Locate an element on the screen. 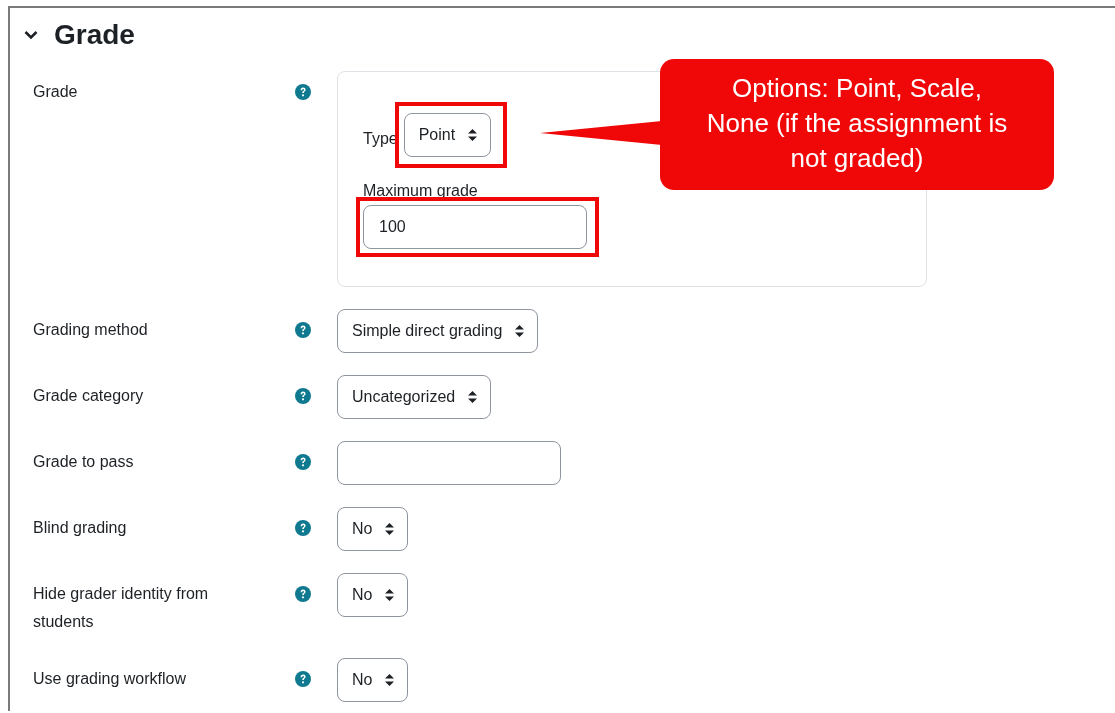 The width and height of the screenshot is (1115, 713). field-label: Blind grading is located at coordinates (80, 528).